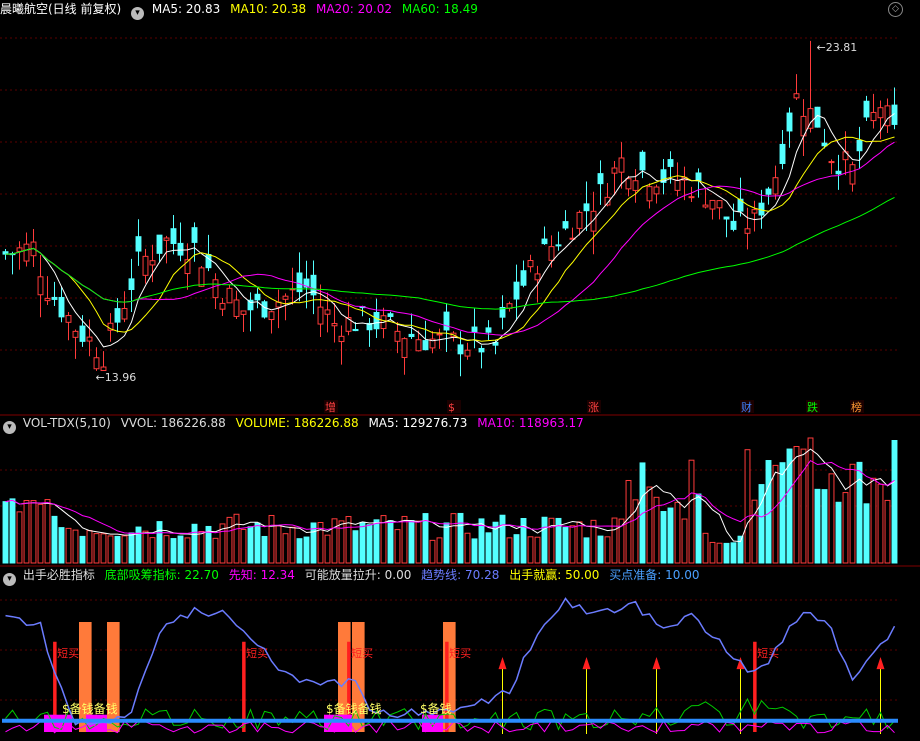 This screenshot has width=920, height=741. What do you see at coordinates (460, 575) in the screenshot?
I see `ind-label-3: 趋势线: 70.28` at bounding box center [460, 575].